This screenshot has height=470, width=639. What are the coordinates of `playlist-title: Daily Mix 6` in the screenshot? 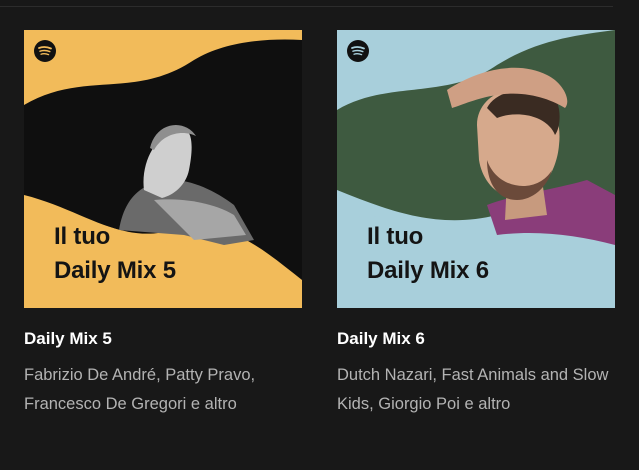 It's located at (476, 339).